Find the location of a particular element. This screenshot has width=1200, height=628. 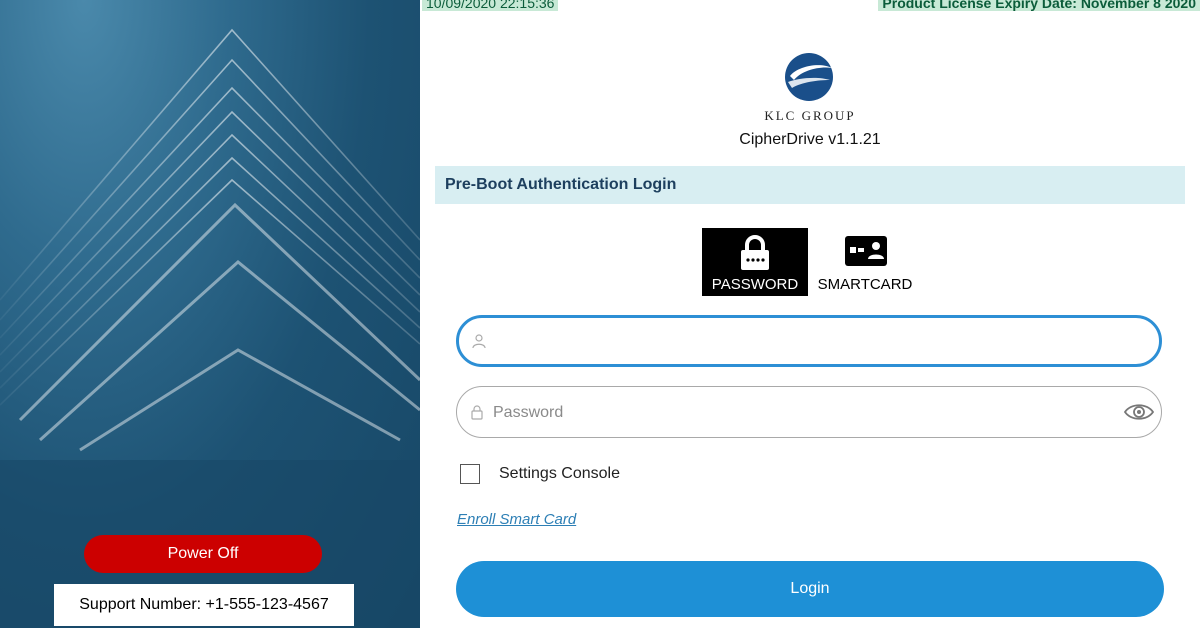

tab-smartcard-label: SMARTCARD is located at coordinates (865, 284).